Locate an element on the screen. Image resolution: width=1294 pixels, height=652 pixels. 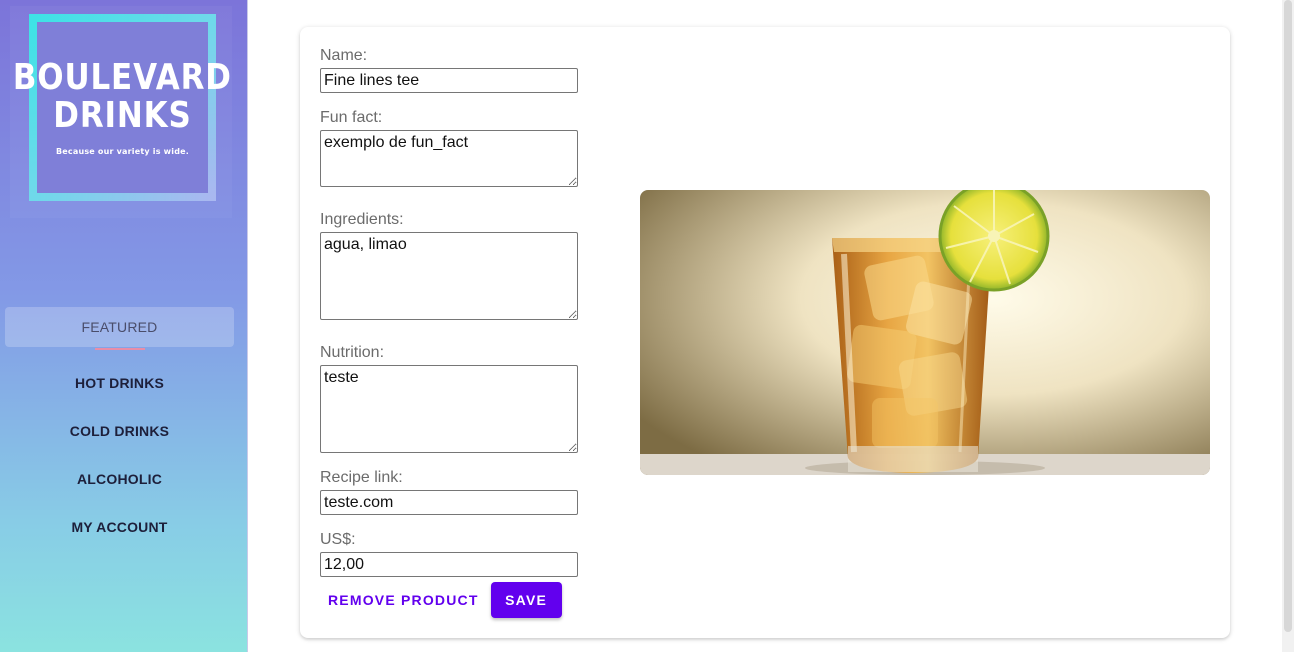
recipe-link-input is located at coordinates (449, 502).